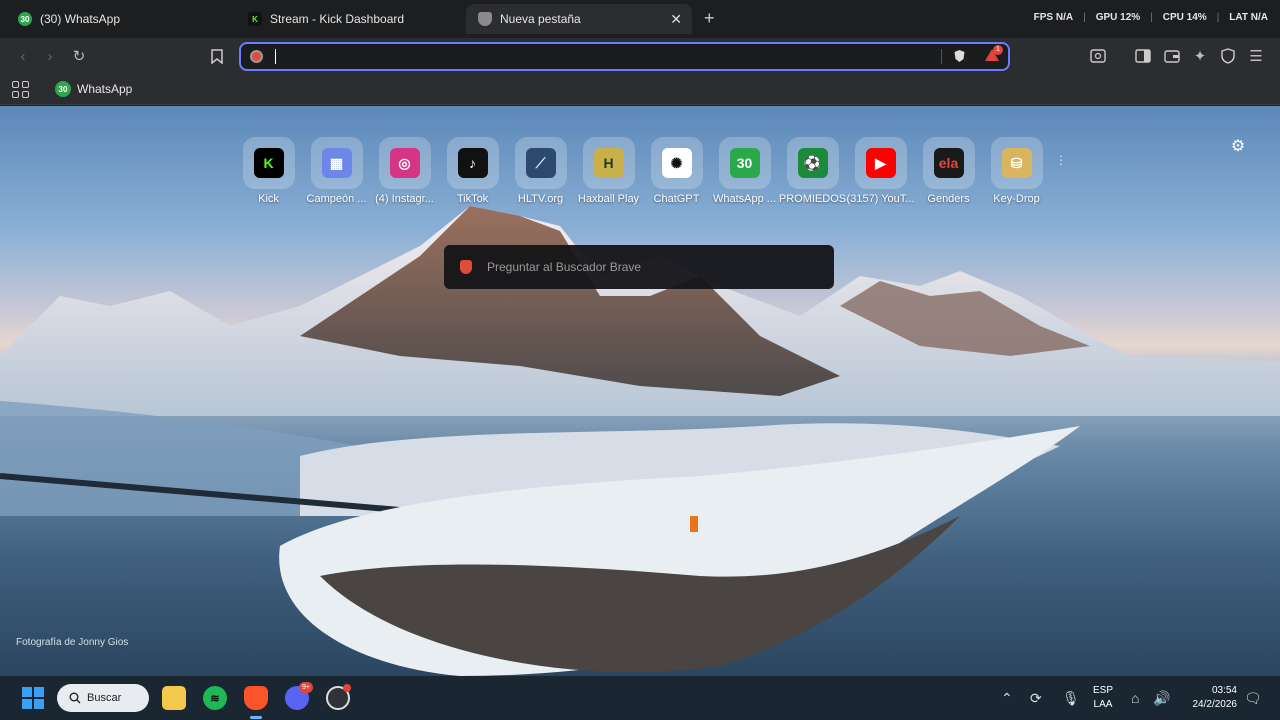 Image resolution: width=1280 pixels, height=720 pixels. What do you see at coordinates (1135, 698) in the screenshot?
I see `network-icon: ⌂` at bounding box center [1135, 698].